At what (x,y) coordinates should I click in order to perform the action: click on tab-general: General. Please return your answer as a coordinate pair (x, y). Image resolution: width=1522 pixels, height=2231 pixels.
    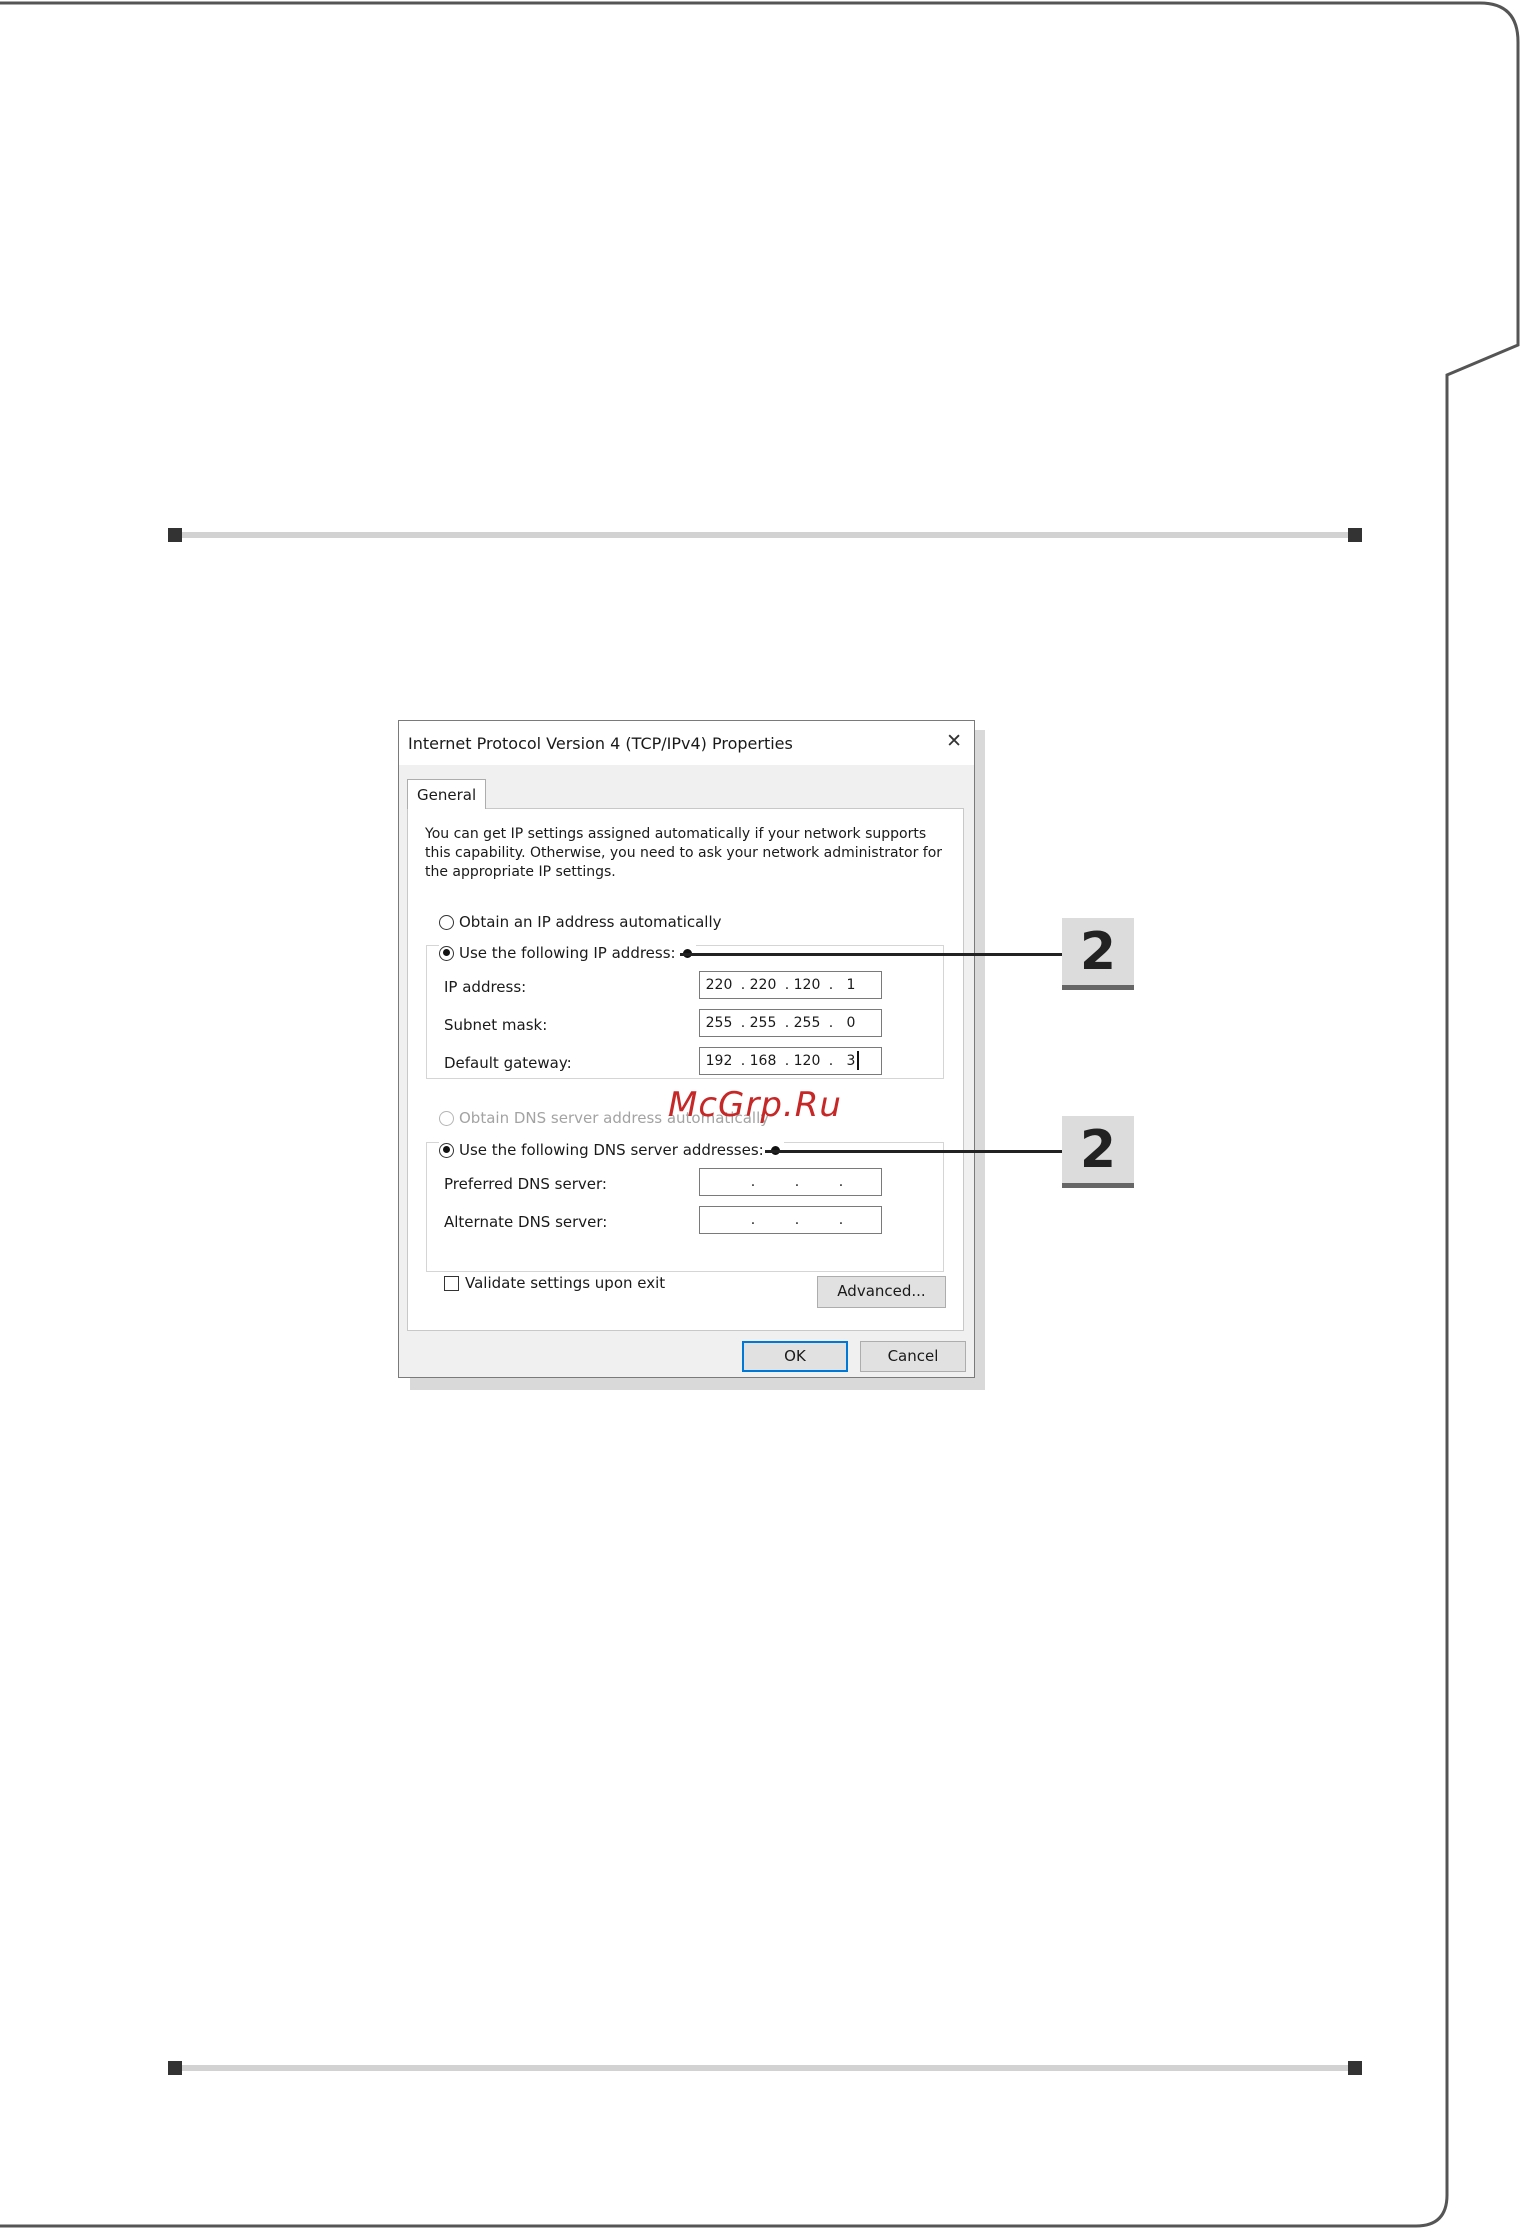
    Looking at the image, I should click on (446, 794).